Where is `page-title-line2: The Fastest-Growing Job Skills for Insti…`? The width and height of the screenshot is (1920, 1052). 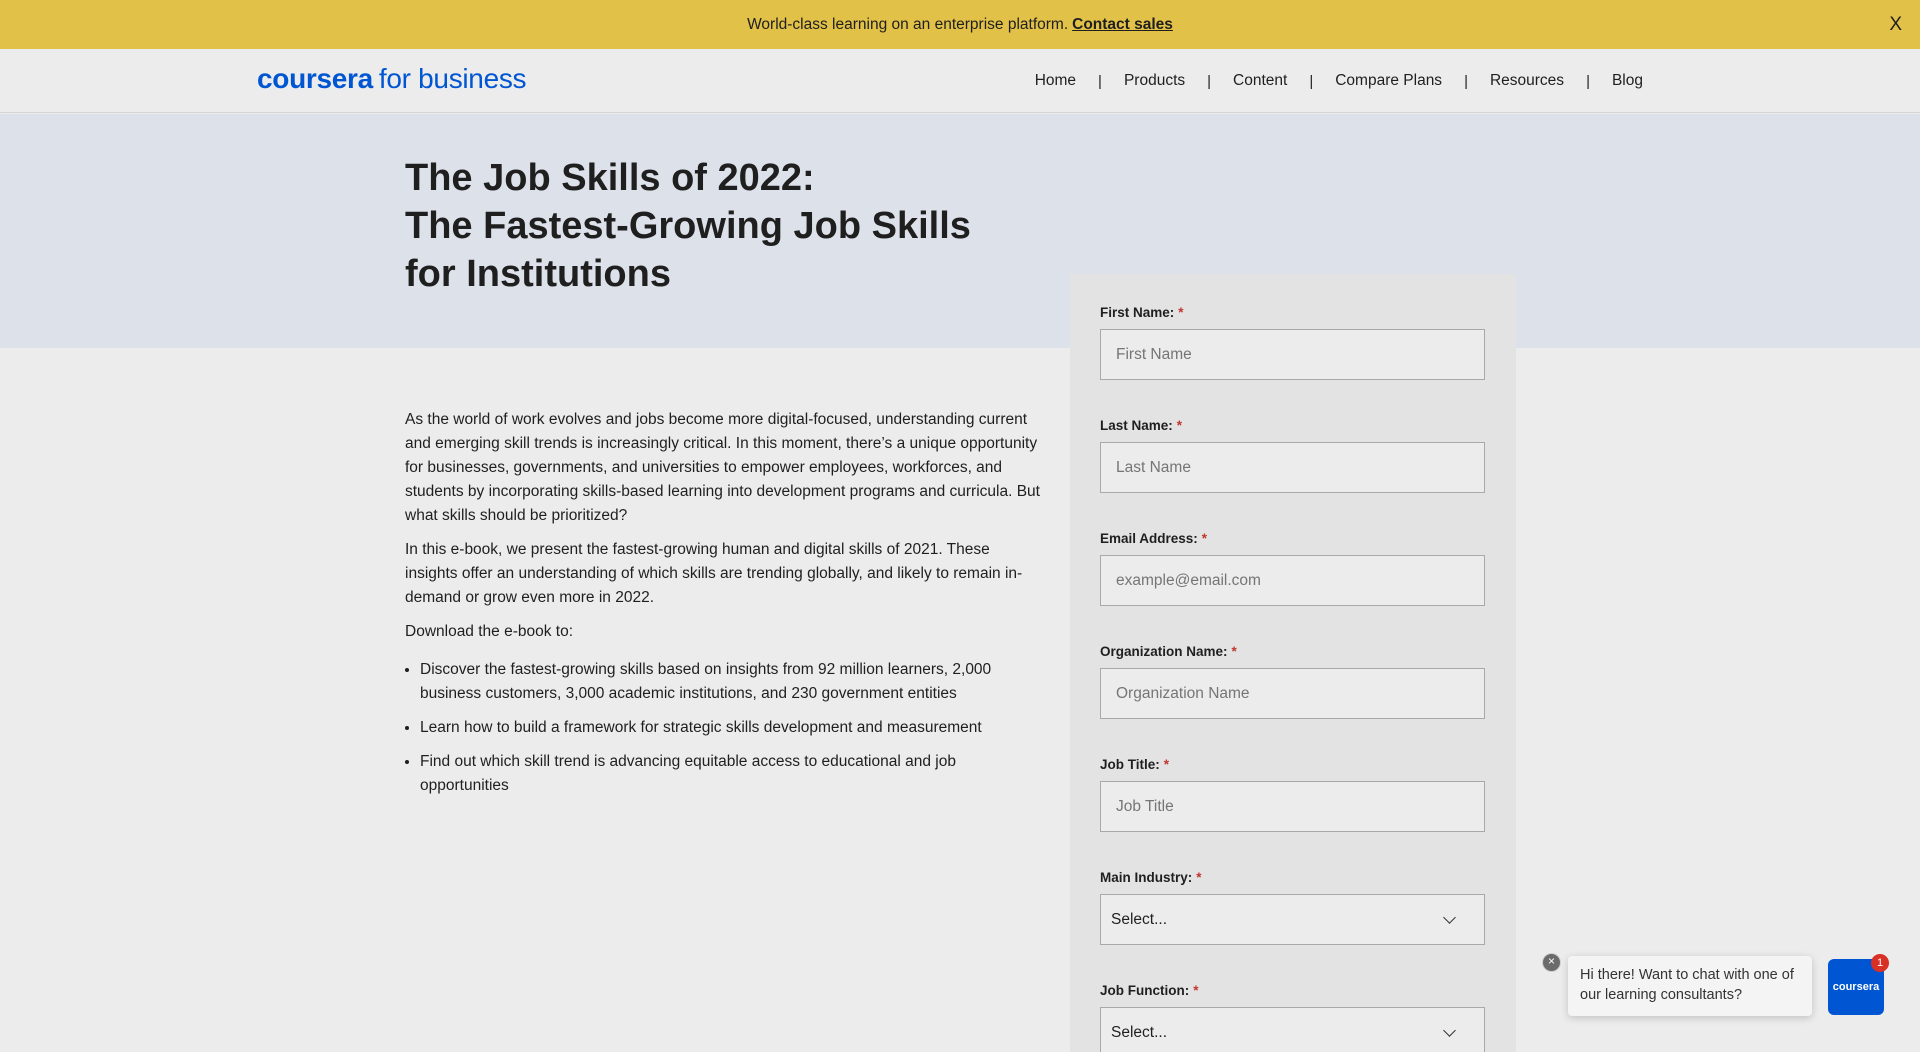 page-title-line2: The Fastest-Growing Job Skills for Insti… is located at coordinates (688, 250).